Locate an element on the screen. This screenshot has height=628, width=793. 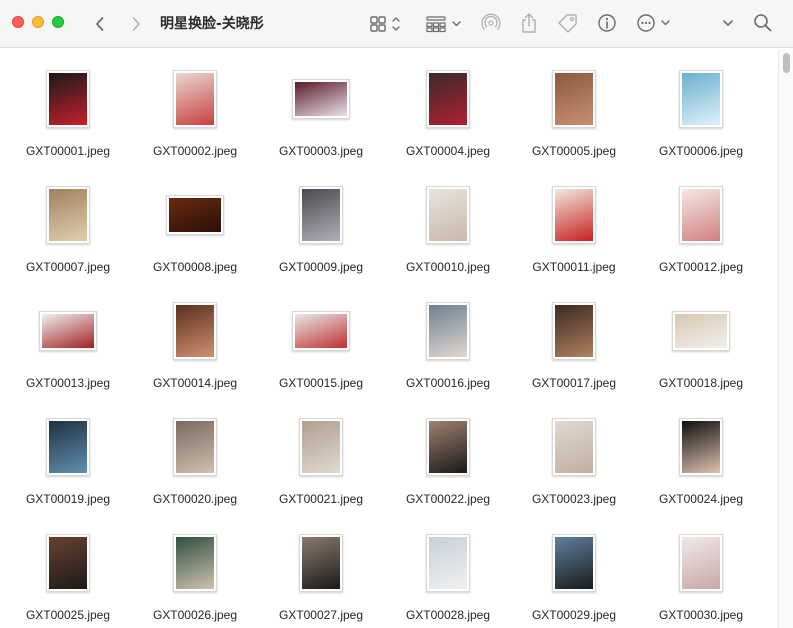
group-list-icon is located at coordinates (444, 24).